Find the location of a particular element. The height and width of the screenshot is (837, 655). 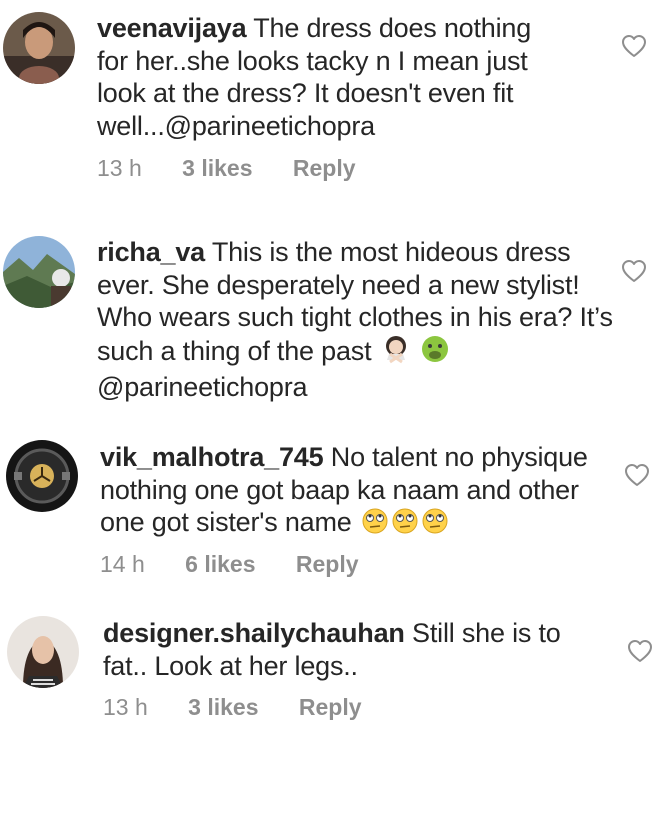

comment-meta: 14 h 6 likes Reply is located at coordinates (246, 564).